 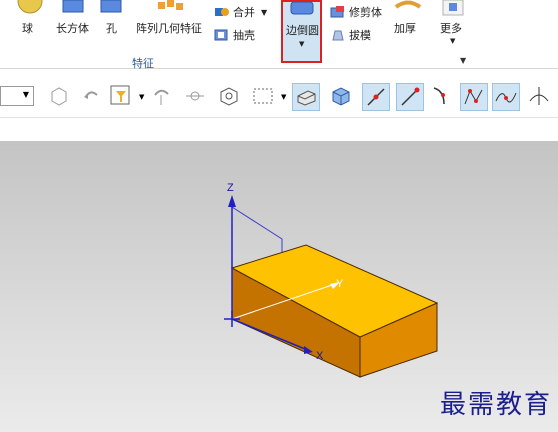 I want to click on curve-tool, so click(x=506, y=97).